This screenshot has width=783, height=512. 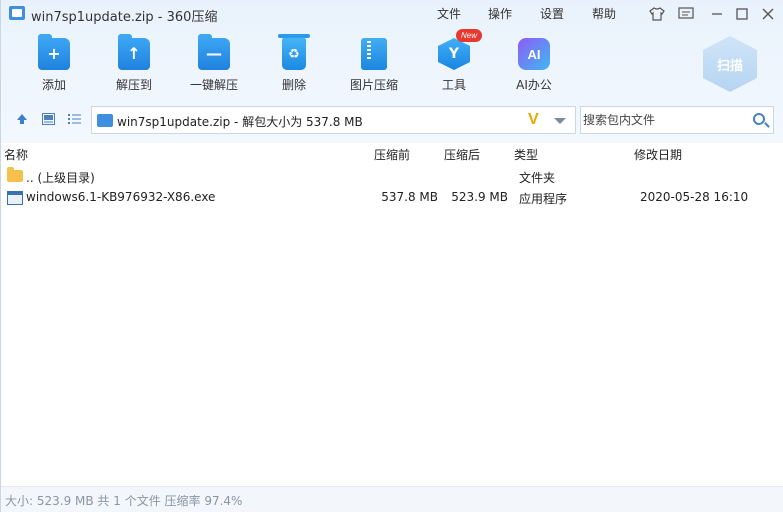 What do you see at coordinates (105, 120) in the screenshot?
I see `zip-file-icon` at bounding box center [105, 120].